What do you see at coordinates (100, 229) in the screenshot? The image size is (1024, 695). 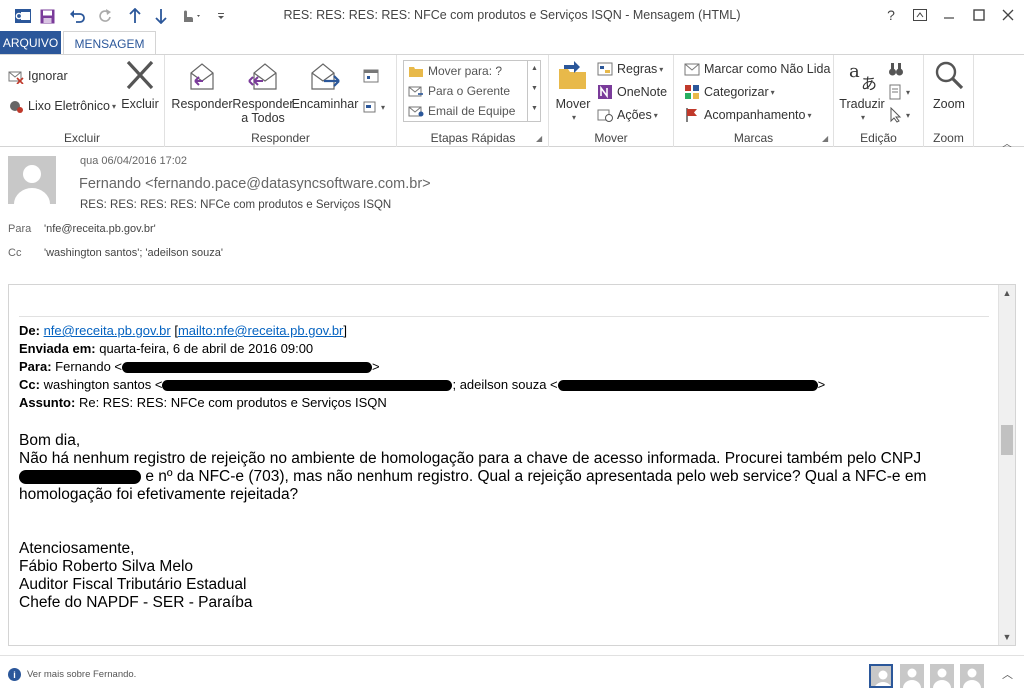 I see `to-recipients: 'nfe@receita.pb.gov.br'` at bounding box center [100, 229].